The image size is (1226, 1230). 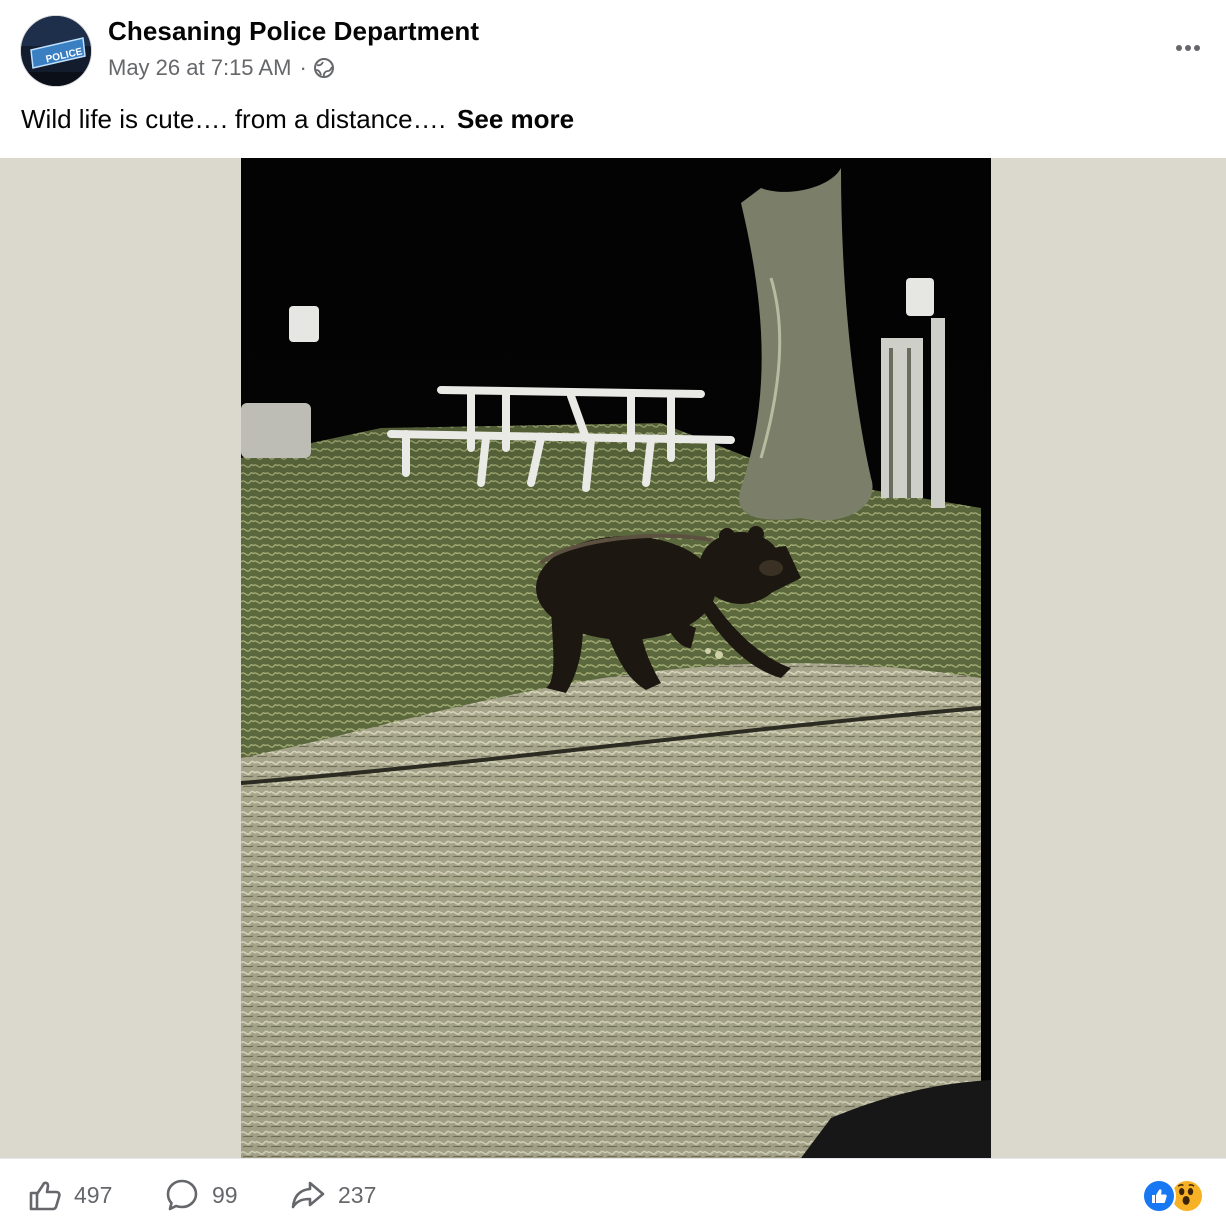 I want to click on caption-text: Wild life is cute…. from a distance…., so click(x=233, y=119).